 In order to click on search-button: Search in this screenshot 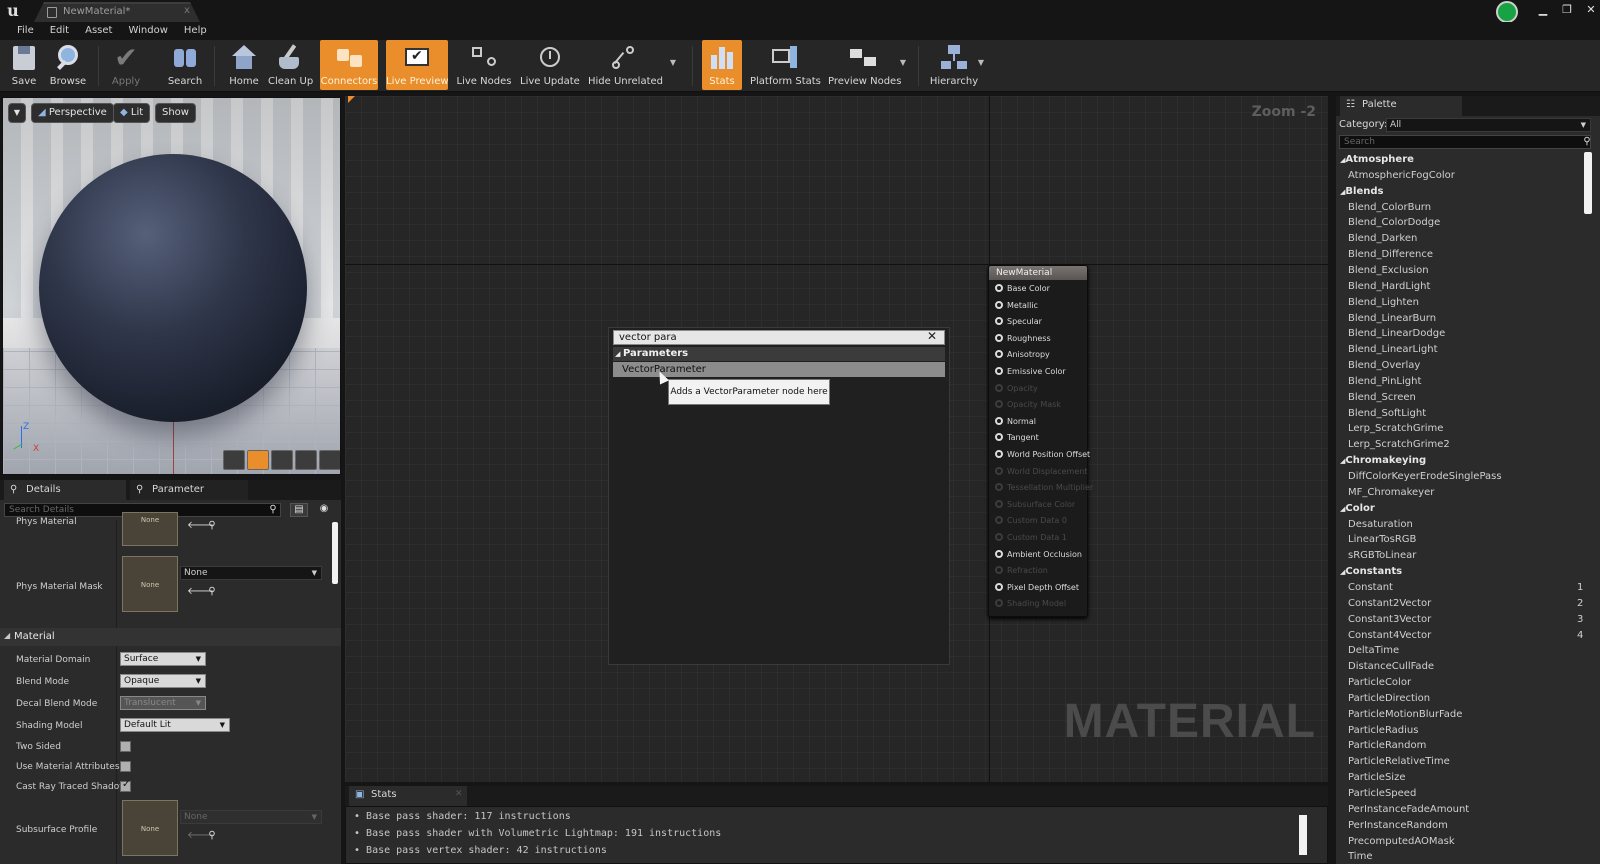, I will do `click(185, 65)`.